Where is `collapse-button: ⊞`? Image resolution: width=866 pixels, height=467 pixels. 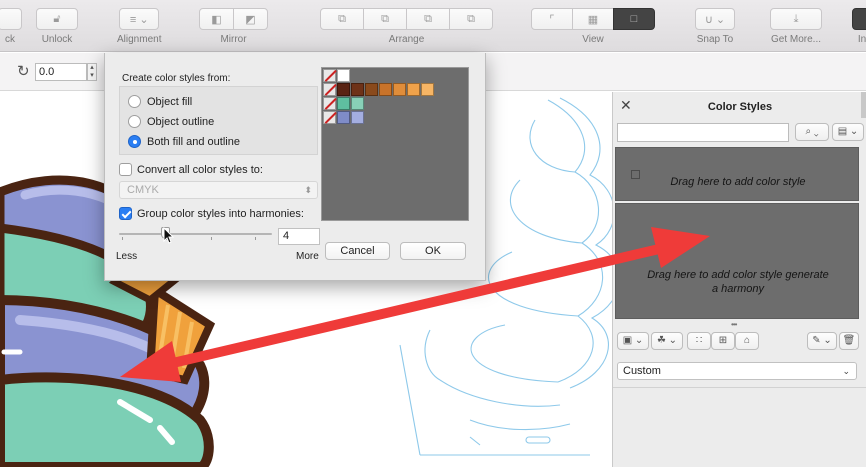 collapse-button: ⊞ is located at coordinates (723, 341).